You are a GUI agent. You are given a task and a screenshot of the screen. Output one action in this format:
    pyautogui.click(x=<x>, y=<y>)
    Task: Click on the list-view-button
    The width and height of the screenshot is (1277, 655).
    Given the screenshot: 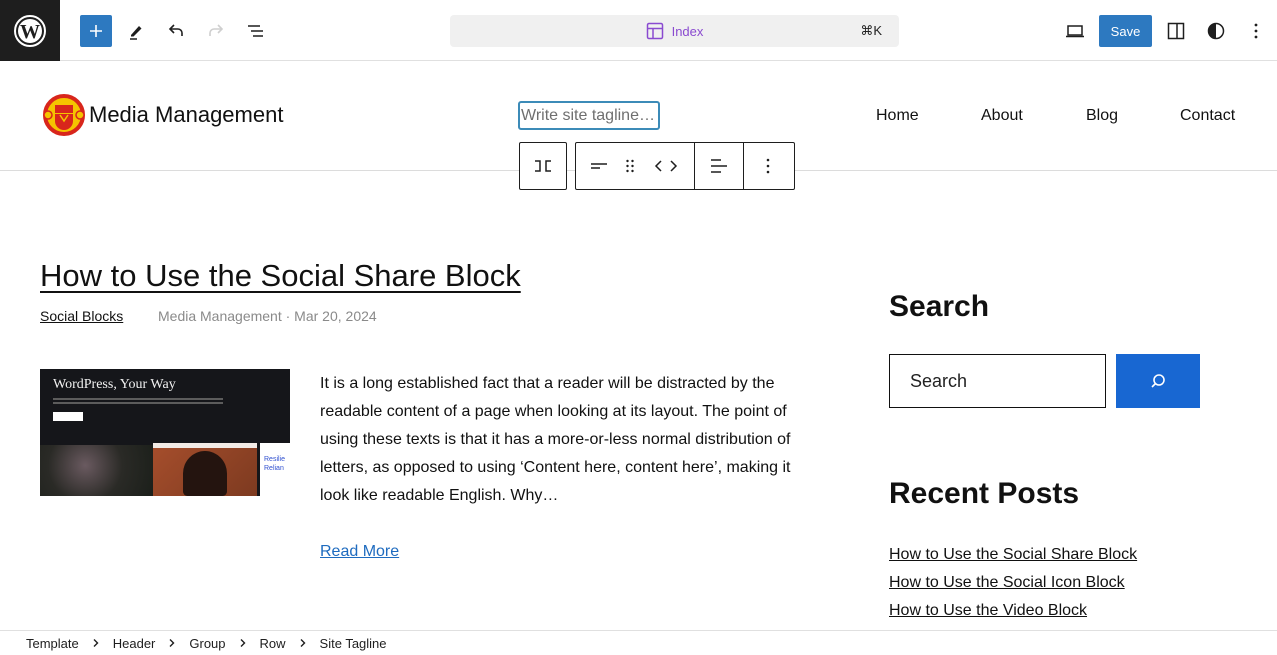 What is the action you would take?
    pyautogui.click(x=256, y=31)
    